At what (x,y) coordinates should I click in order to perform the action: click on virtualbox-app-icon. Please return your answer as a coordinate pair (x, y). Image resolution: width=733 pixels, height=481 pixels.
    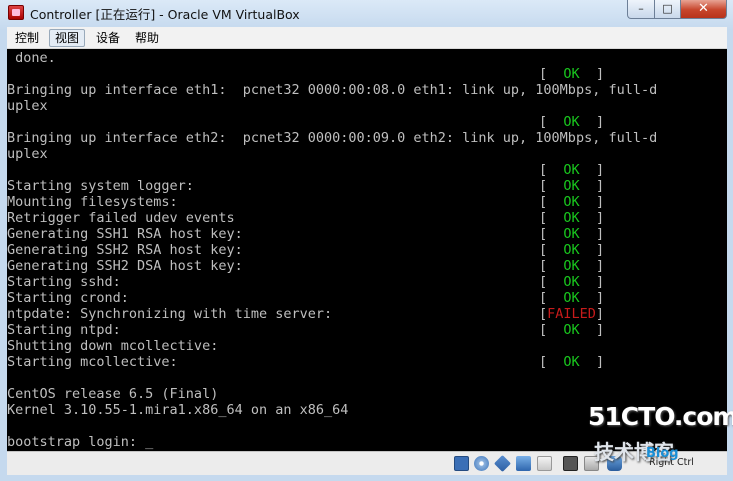
    Looking at the image, I should click on (16, 12).